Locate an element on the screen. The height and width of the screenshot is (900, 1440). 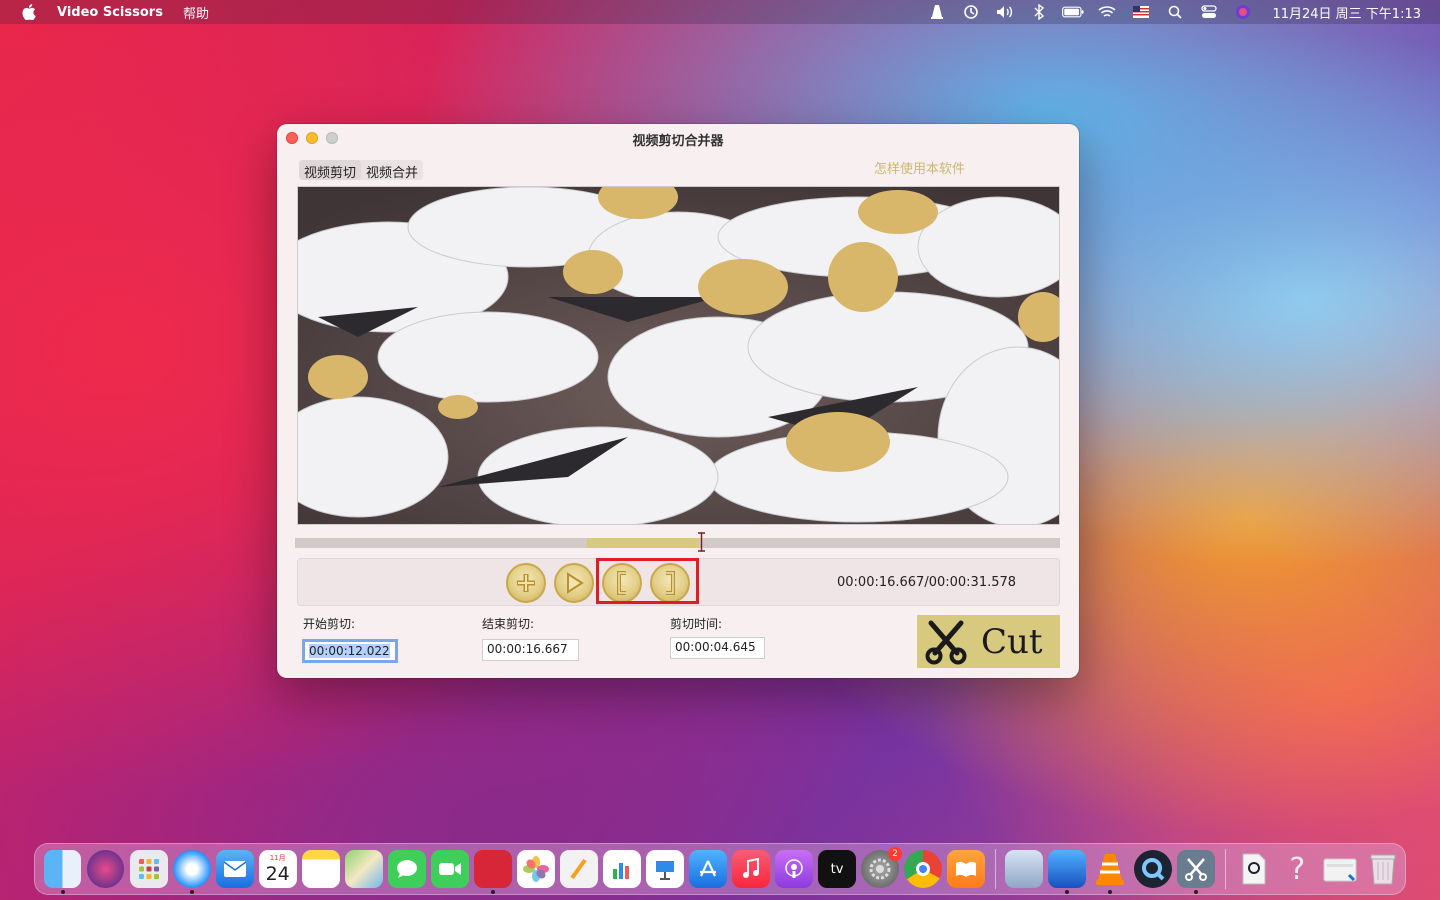
duration-value: 00:00:04.645 is located at coordinates (715, 647).